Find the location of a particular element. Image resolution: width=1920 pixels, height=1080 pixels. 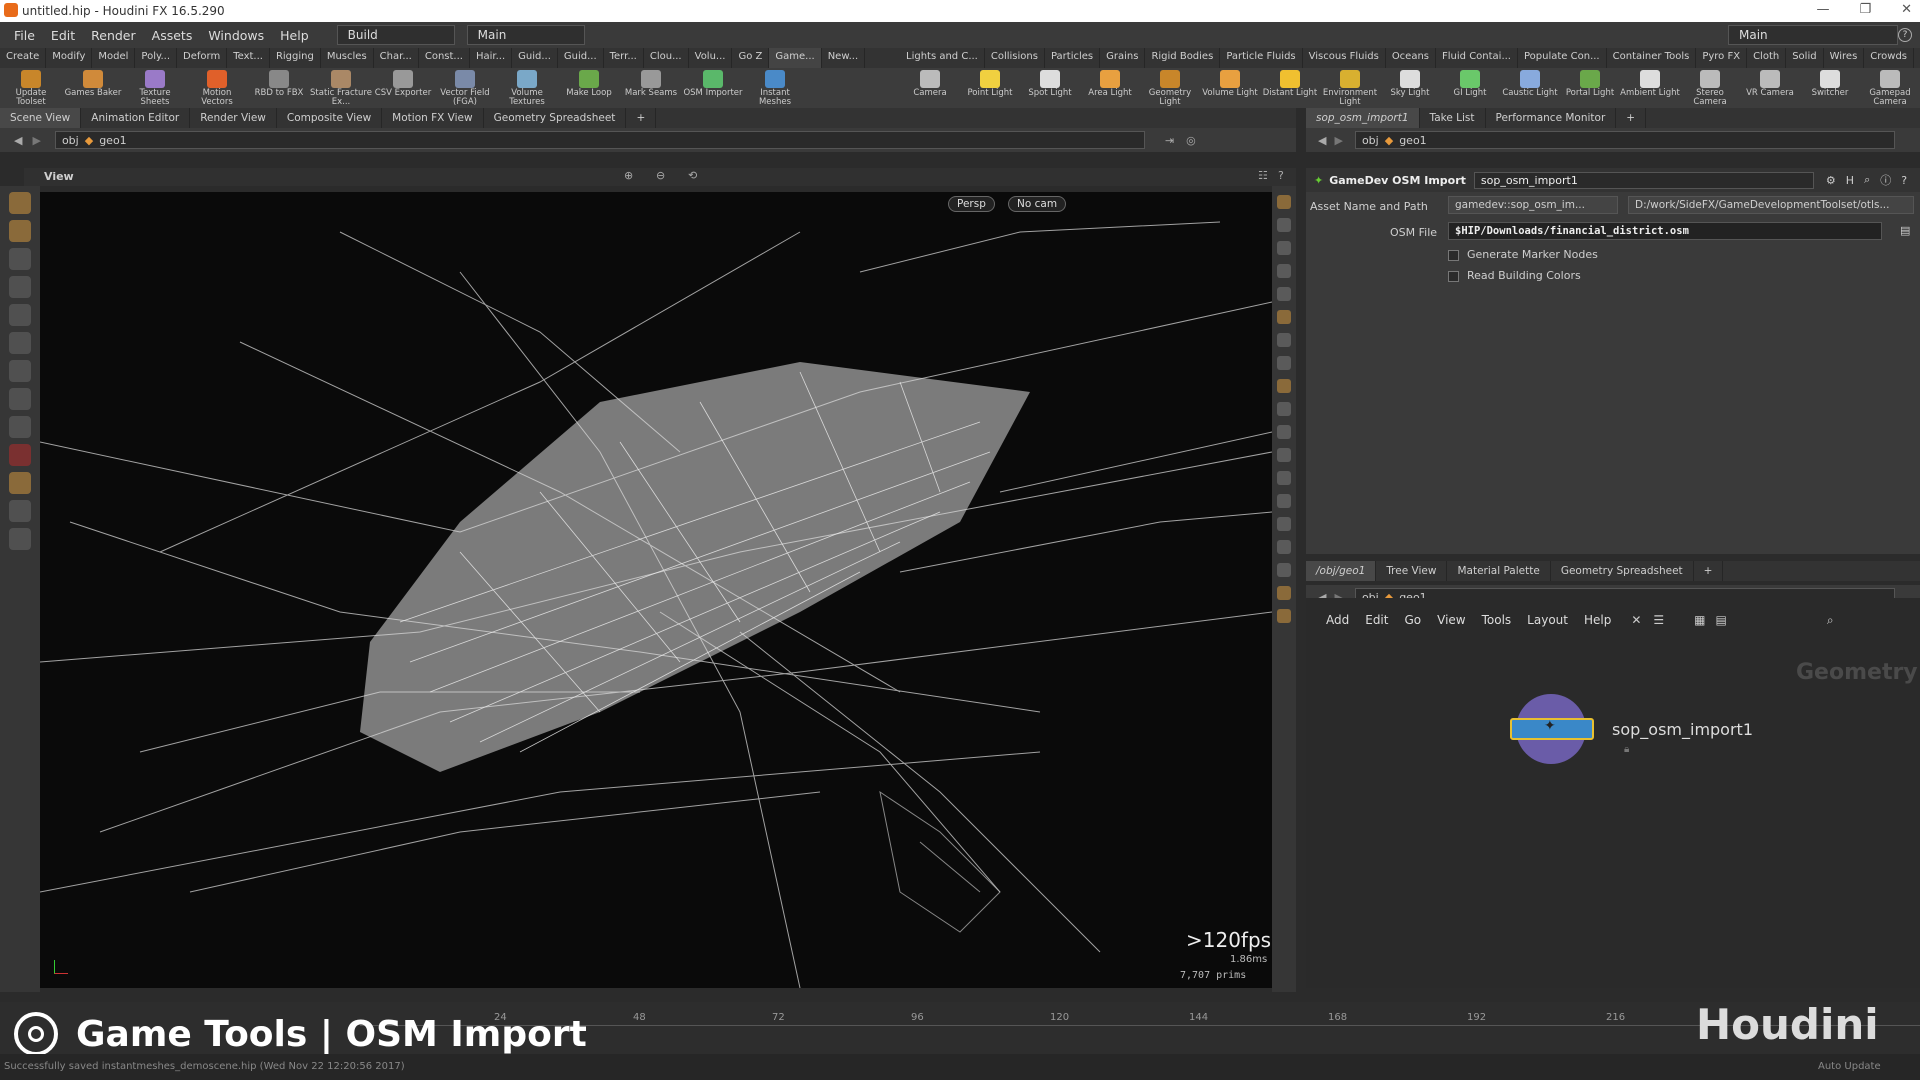

shelf-tab-crowds: Crowds is located at coordinates (1889, 58).